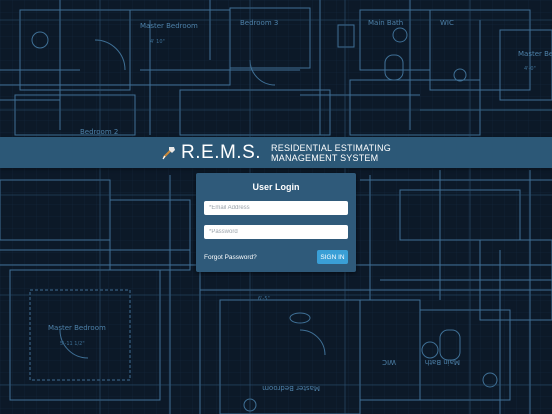  Describe the element at coordinates (72, 344) in the screenshot. I see `dimension-label: 5'-11 1/2"` at that location.